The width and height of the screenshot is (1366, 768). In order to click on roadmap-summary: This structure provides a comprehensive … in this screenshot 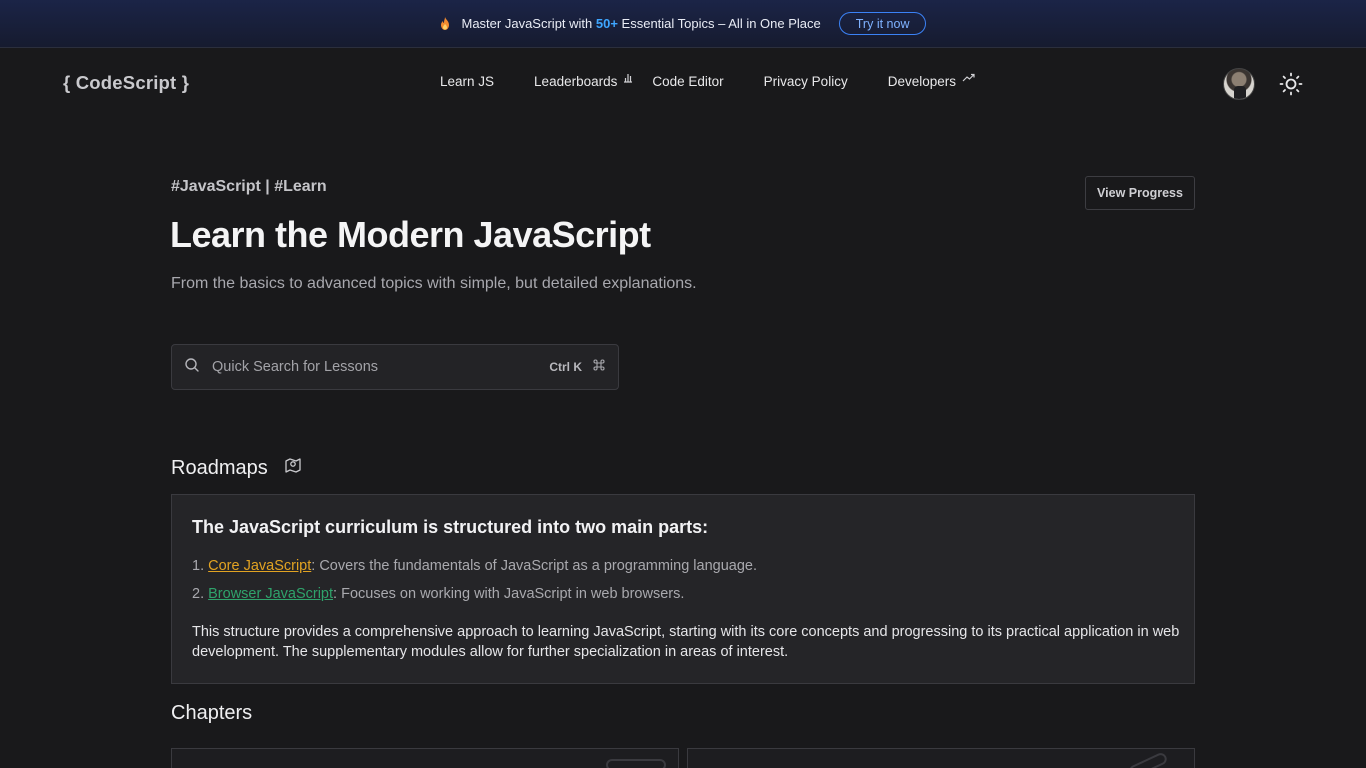, I will do `click(686, 642)`.